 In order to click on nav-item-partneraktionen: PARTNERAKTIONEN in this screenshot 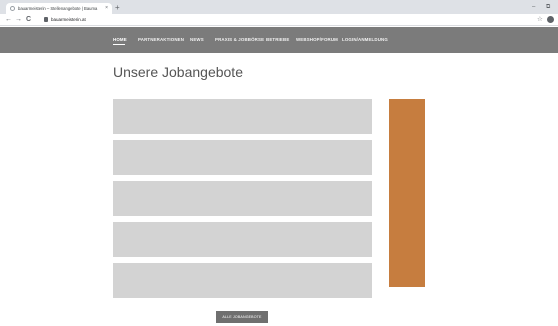, I will do `click(161, 39)`.